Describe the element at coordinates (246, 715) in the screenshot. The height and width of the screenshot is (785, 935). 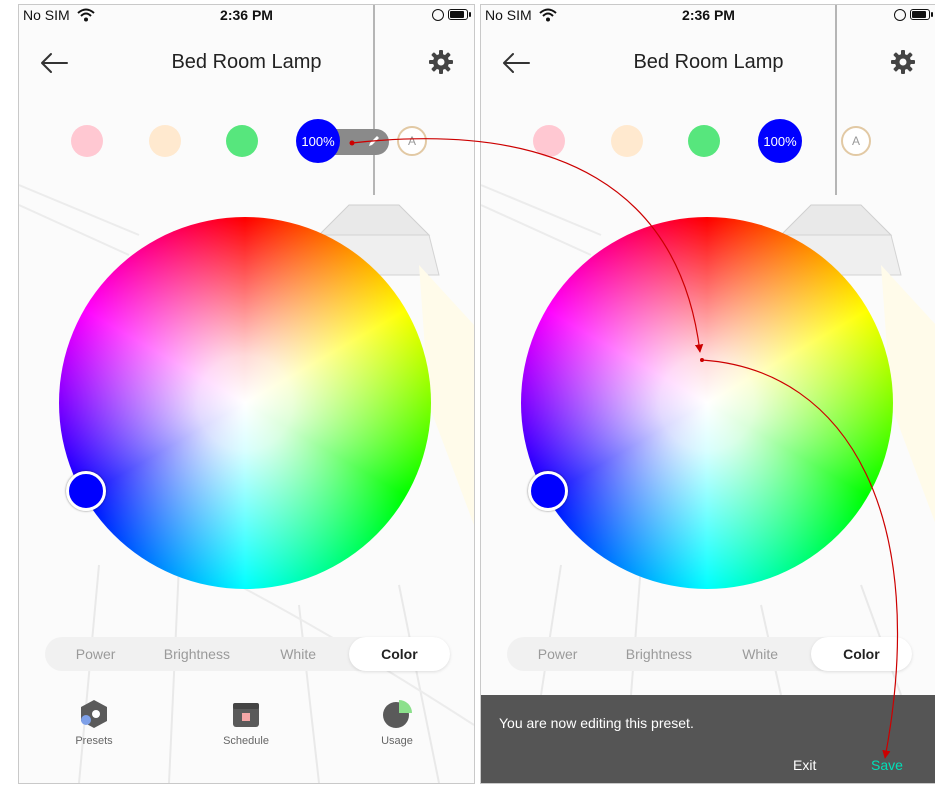
I see `schedule-icon` at that location.